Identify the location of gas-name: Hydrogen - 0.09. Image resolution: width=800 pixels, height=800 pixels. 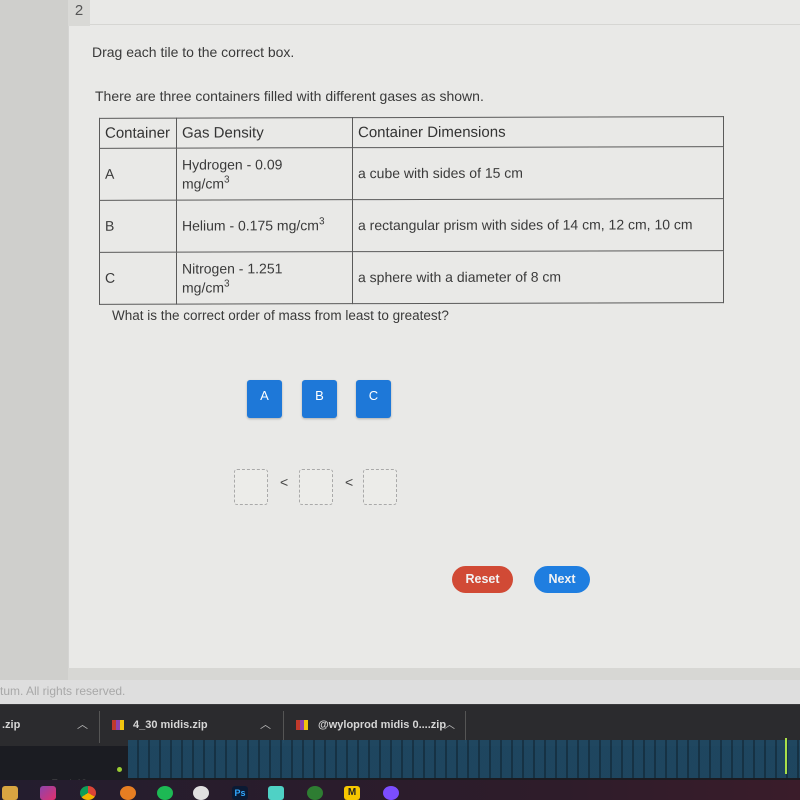
(232, 164).